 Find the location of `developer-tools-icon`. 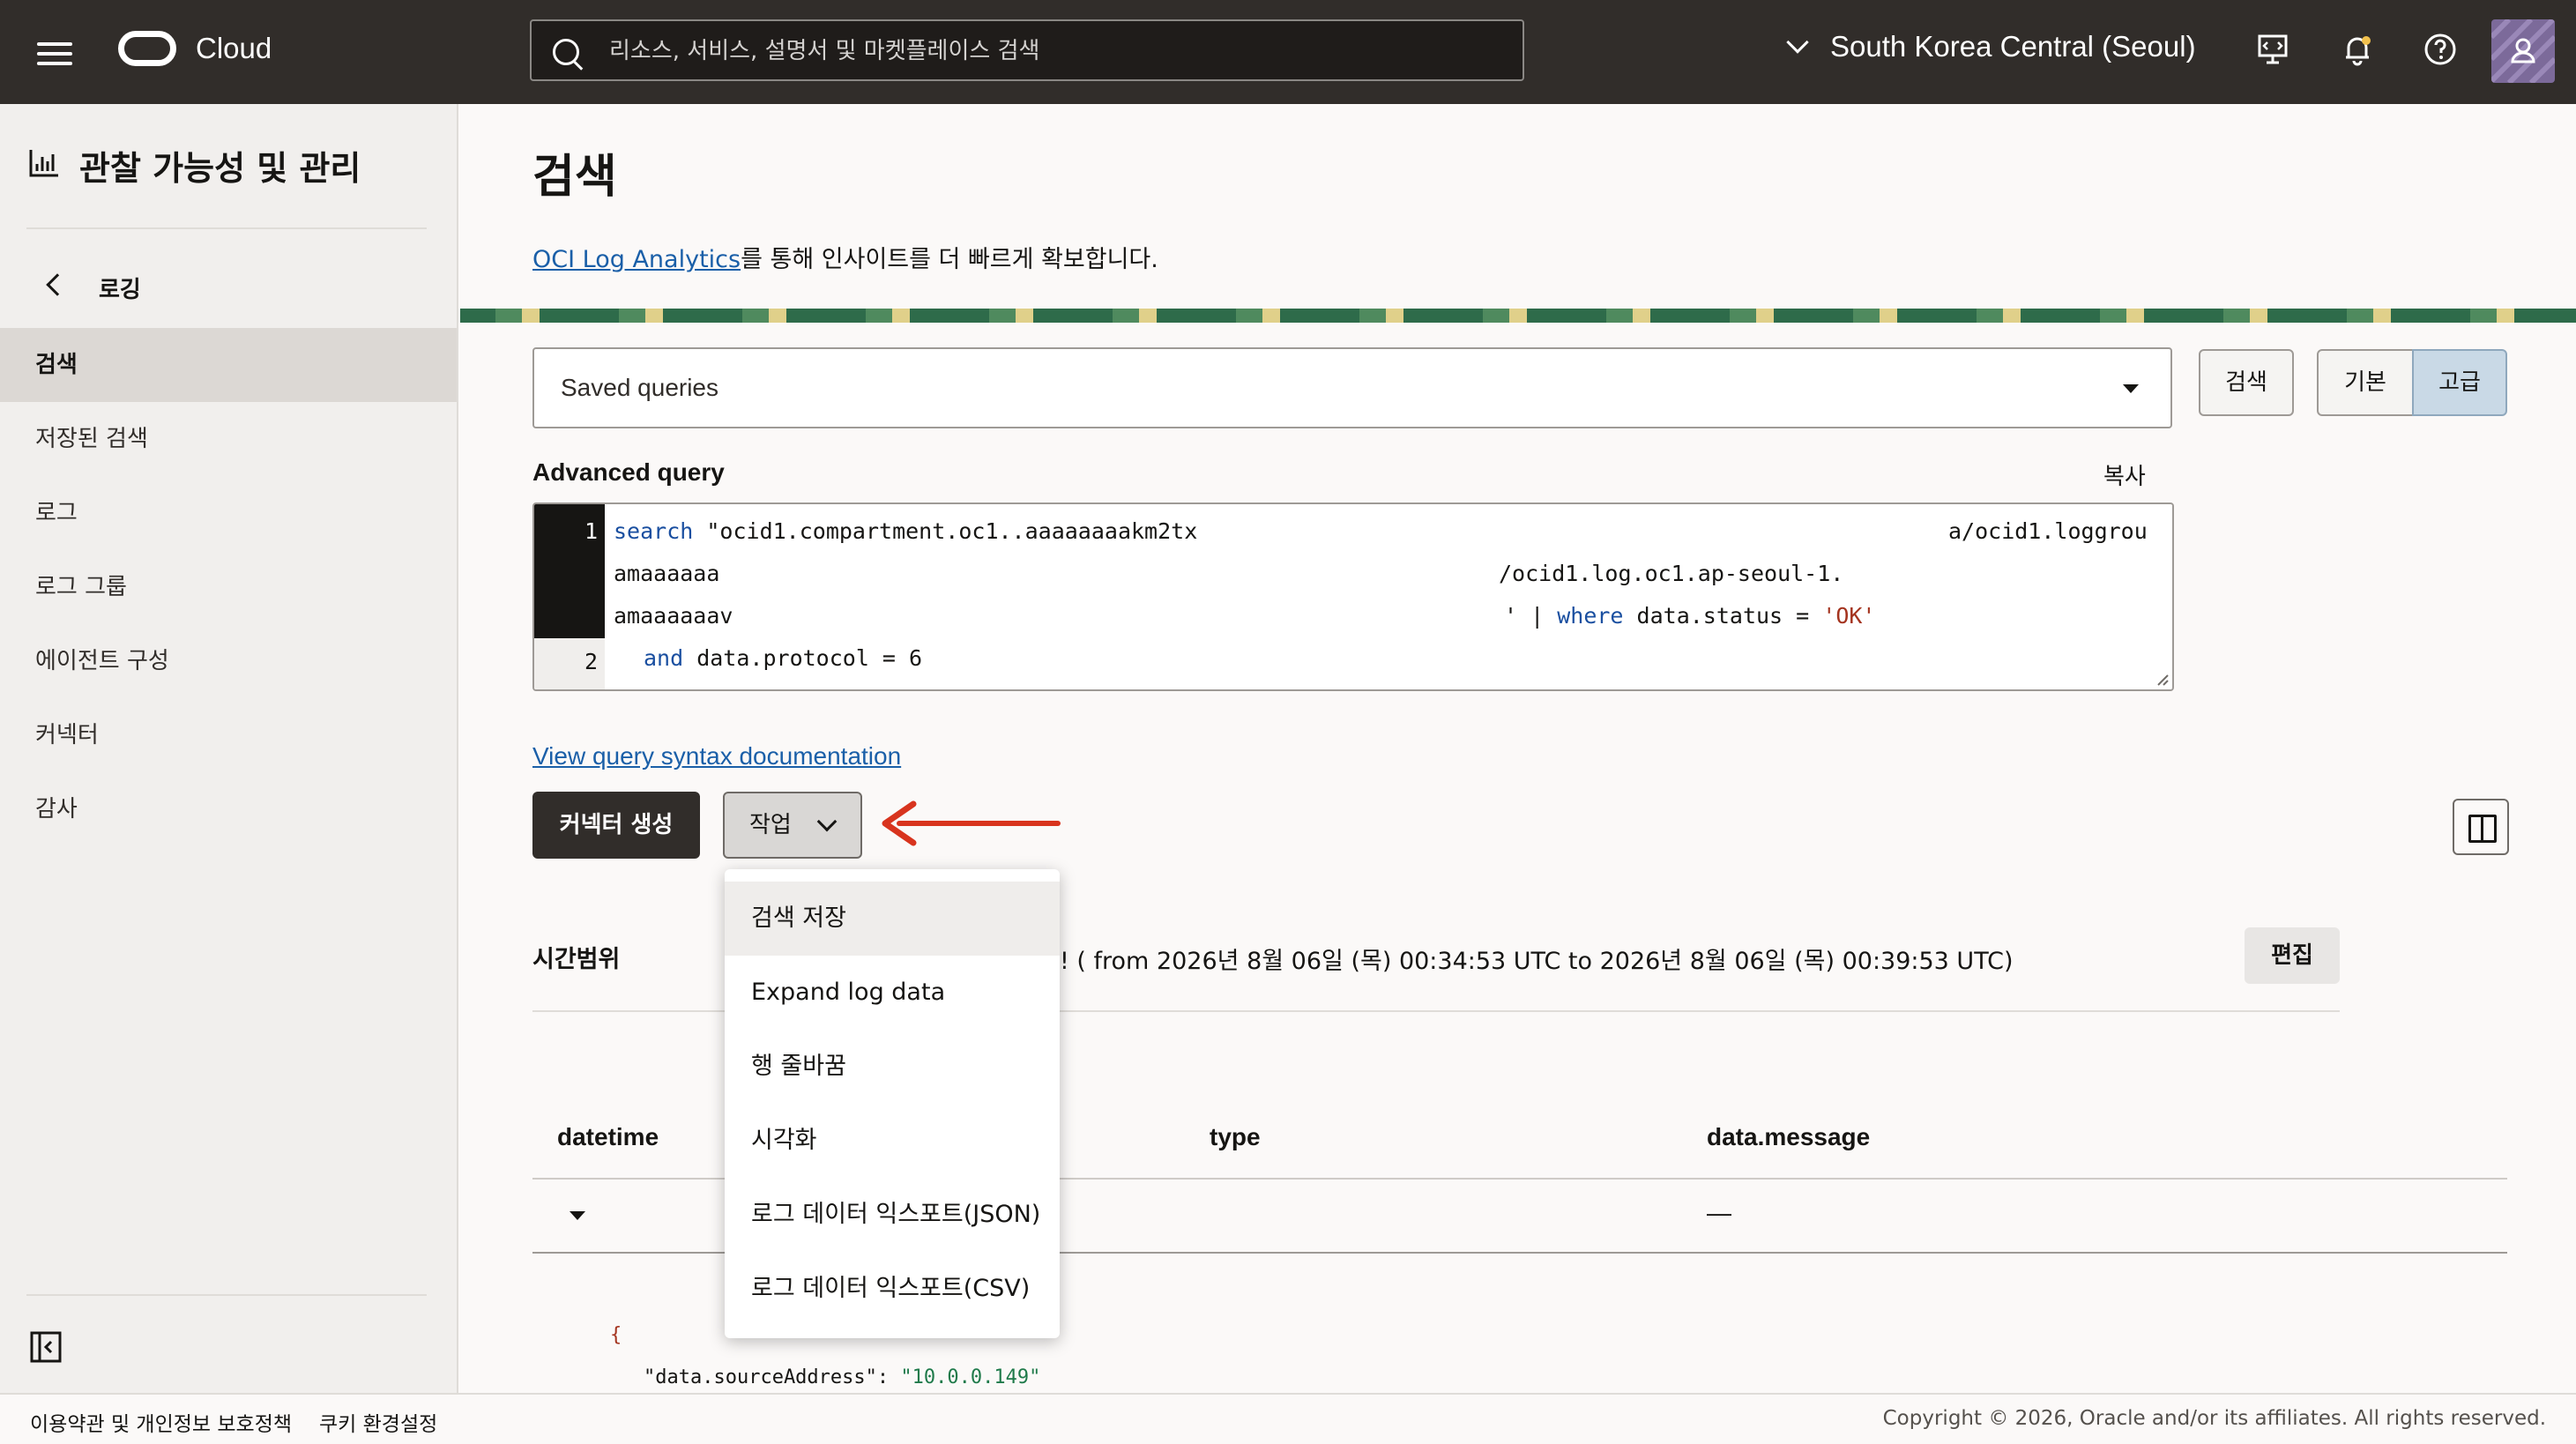

developer-tools-icon is located at coordinates (2272, 49).